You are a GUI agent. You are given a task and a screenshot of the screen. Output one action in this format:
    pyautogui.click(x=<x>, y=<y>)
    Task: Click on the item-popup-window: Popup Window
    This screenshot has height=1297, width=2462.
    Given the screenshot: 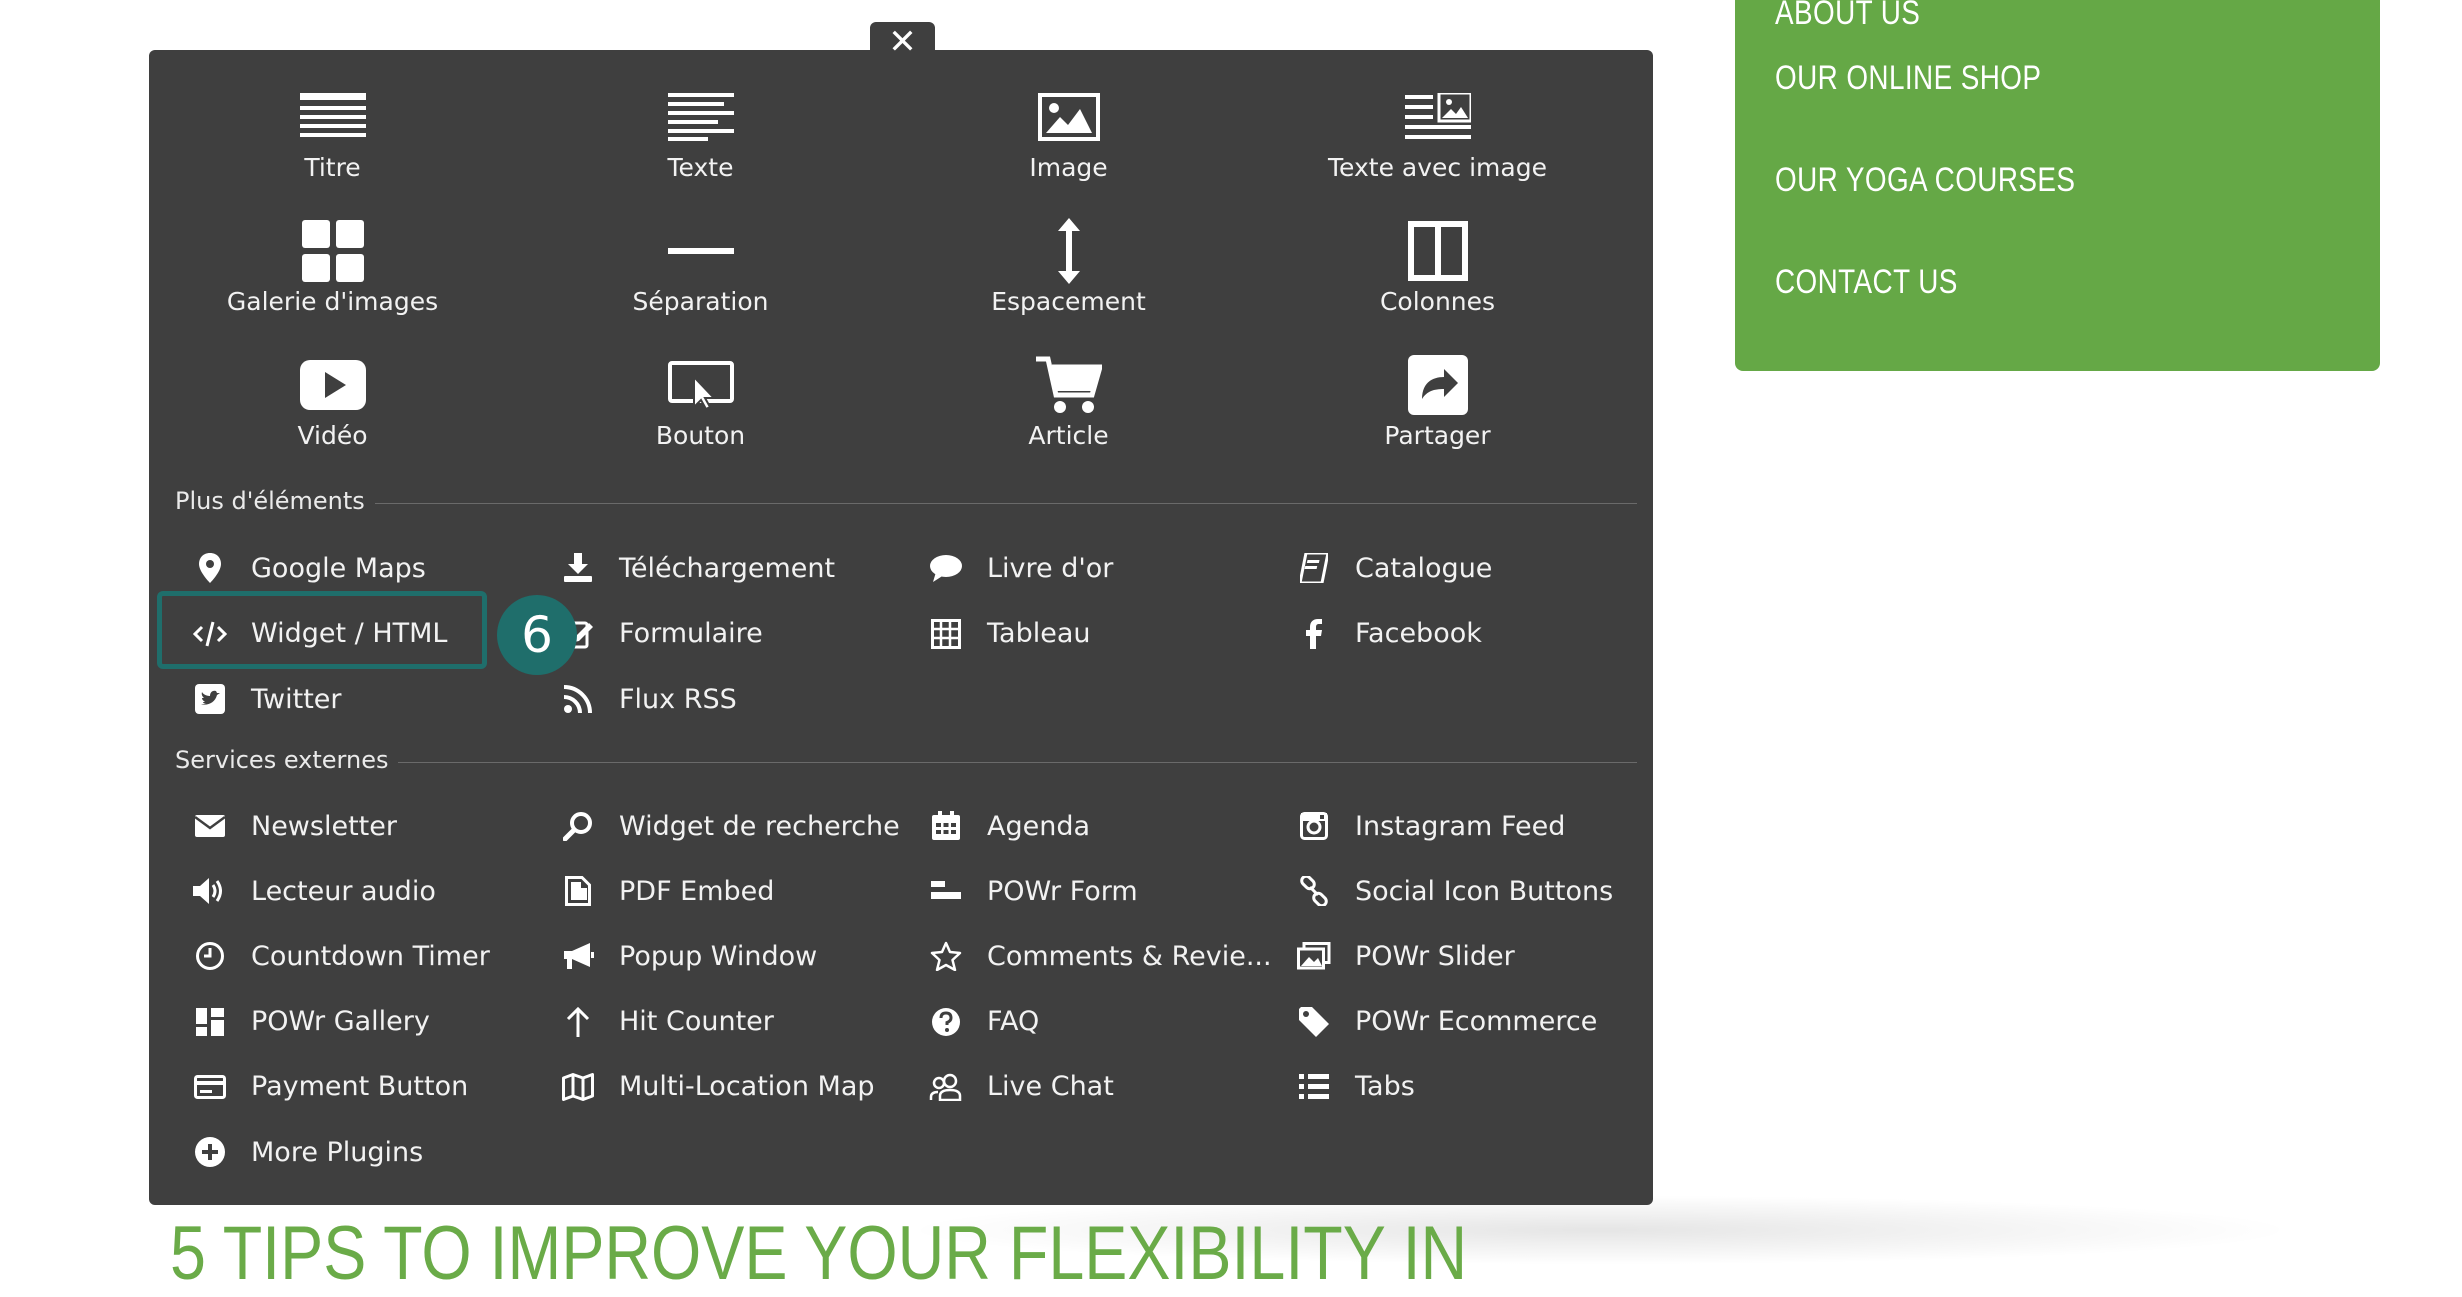 What is the action you would take?
    pyautogui.click(x=687, y=956)
    